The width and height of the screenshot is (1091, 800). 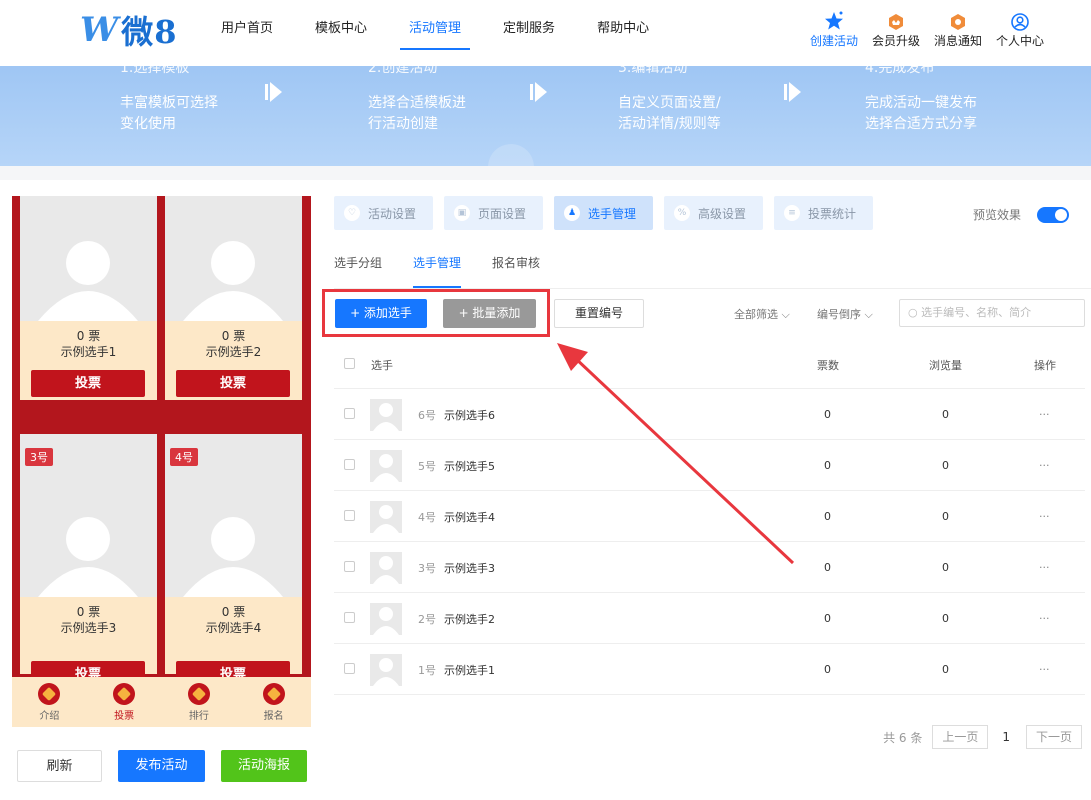 What do you see at coordinates (1053, 214) in the screenshot?
I see `preview-toggle` at bounding box center [1053, 214].